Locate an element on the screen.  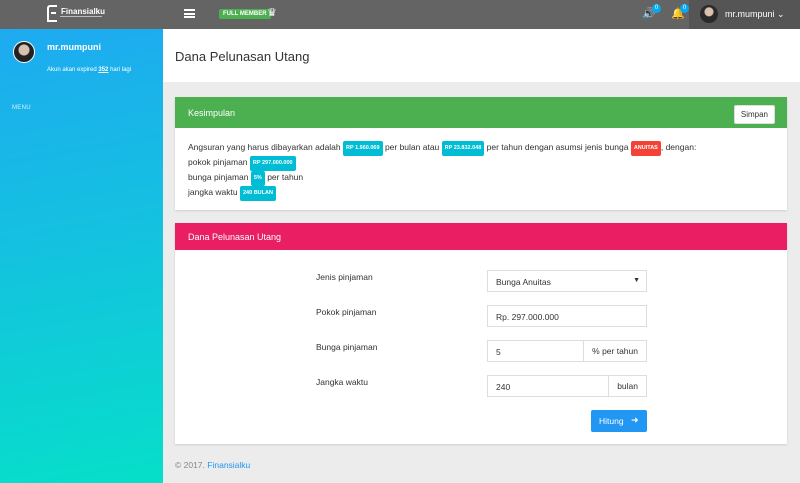
brand-name: Finansialku is located at coordinates (83, 11).